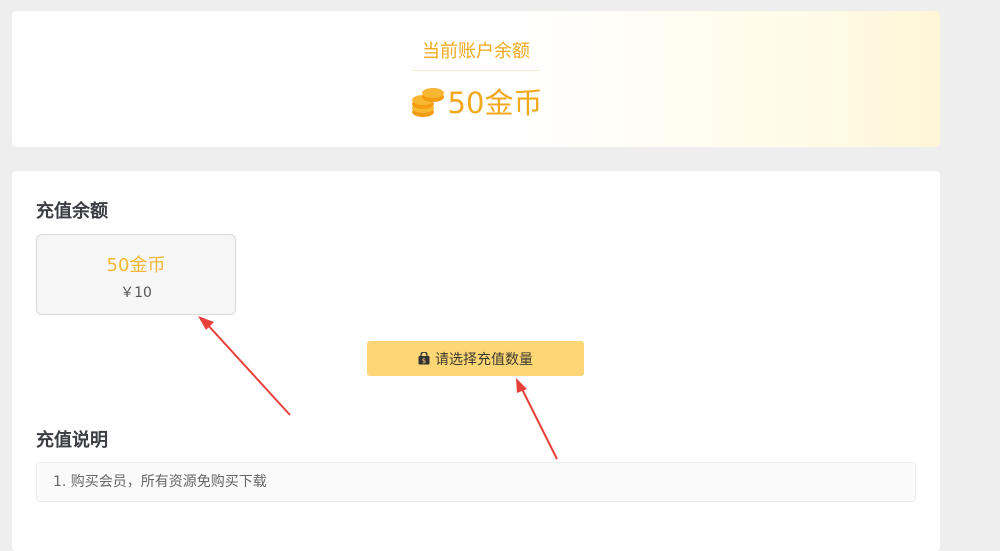  Describe the element at coordinates (495, 103) in the screenshot. I see `balance-amount: 50金币` at that location.